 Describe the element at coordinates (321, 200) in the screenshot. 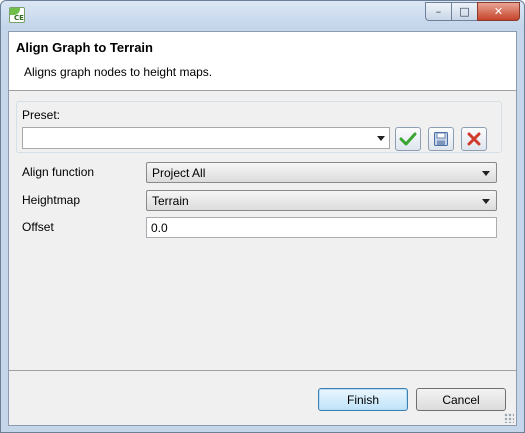

I see `heightmap-dropdown: Terrain` at that location.